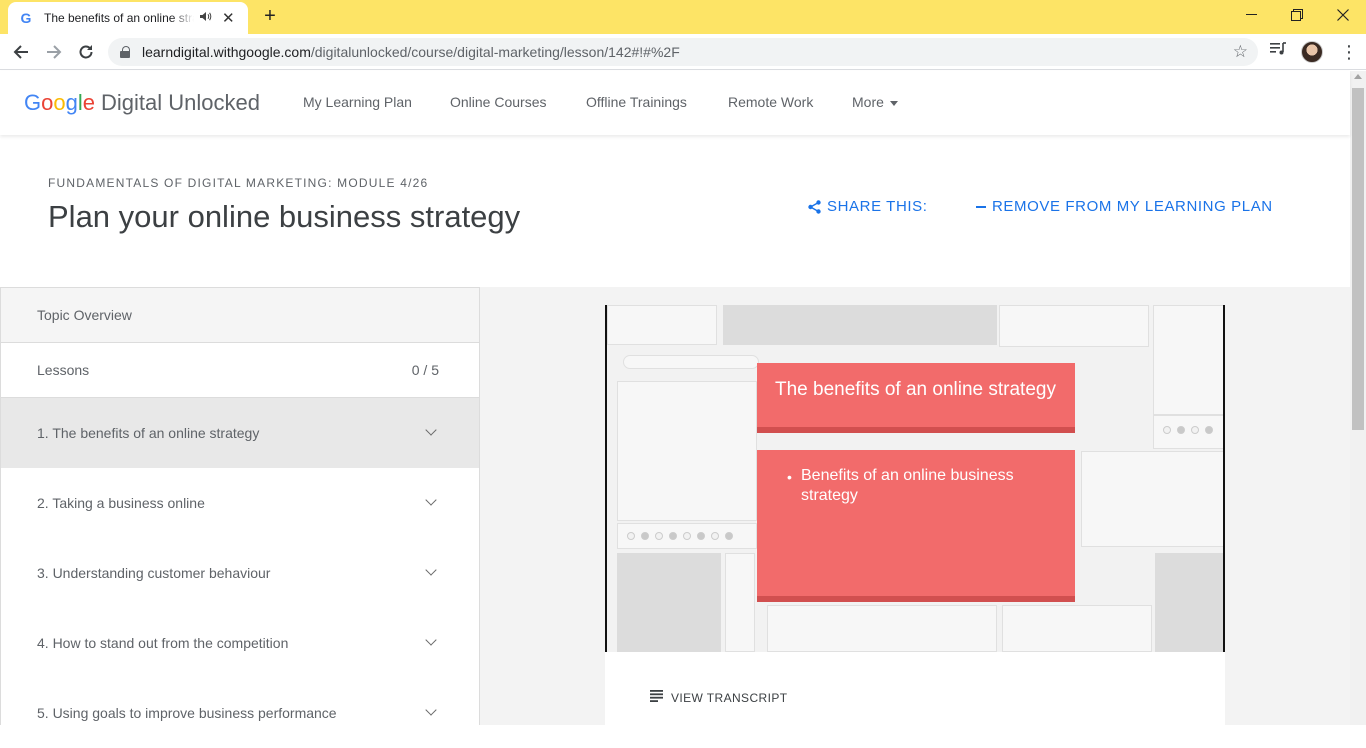  What do you see at coordinates (228, 18) in the screenshot?
I see `close-tab-icon: ✕` at bounding box center [228, 18].